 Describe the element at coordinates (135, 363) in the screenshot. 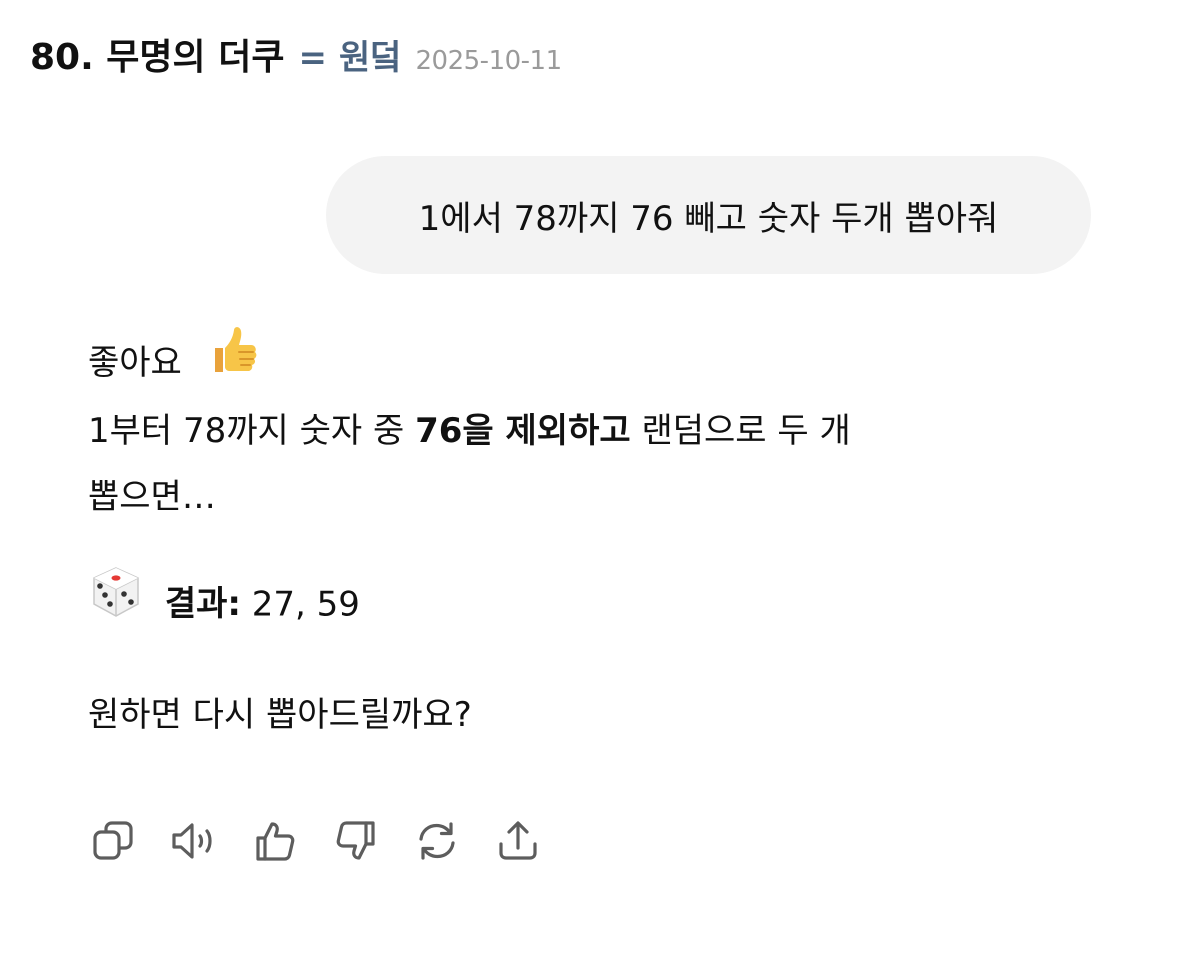

I see `reply-greeting: 좋아요` at that location.